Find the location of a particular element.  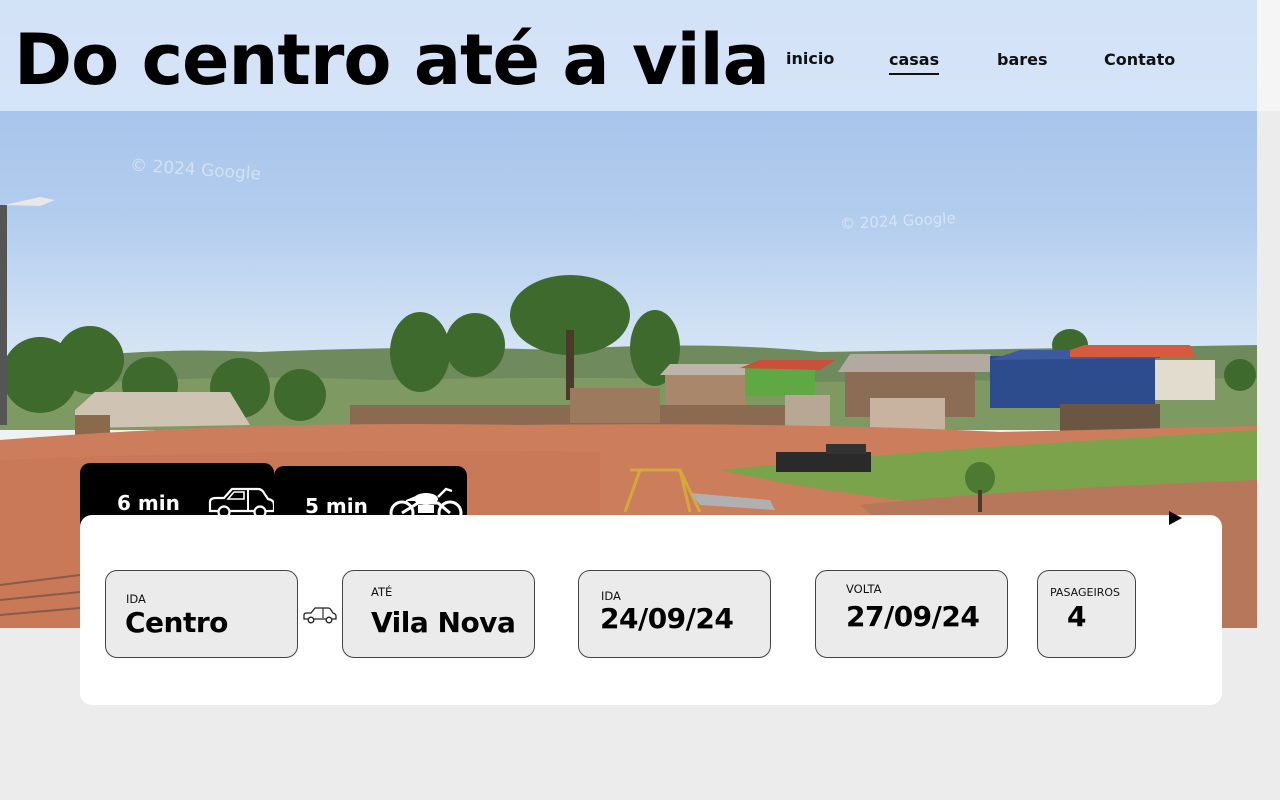

destination-label: ATÉ is located at coordinates (382, 592).